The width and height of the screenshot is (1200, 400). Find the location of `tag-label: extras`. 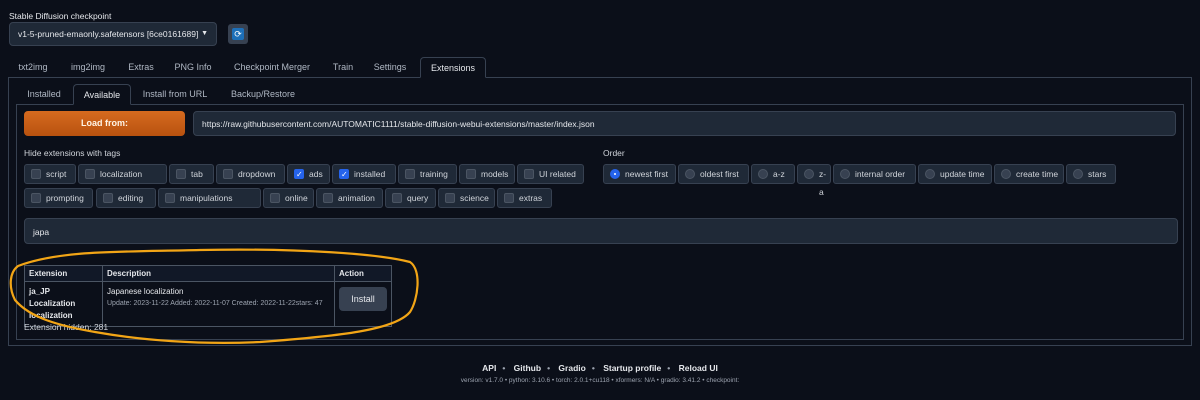

tag-label: extras is located at coordinates (531, 198).